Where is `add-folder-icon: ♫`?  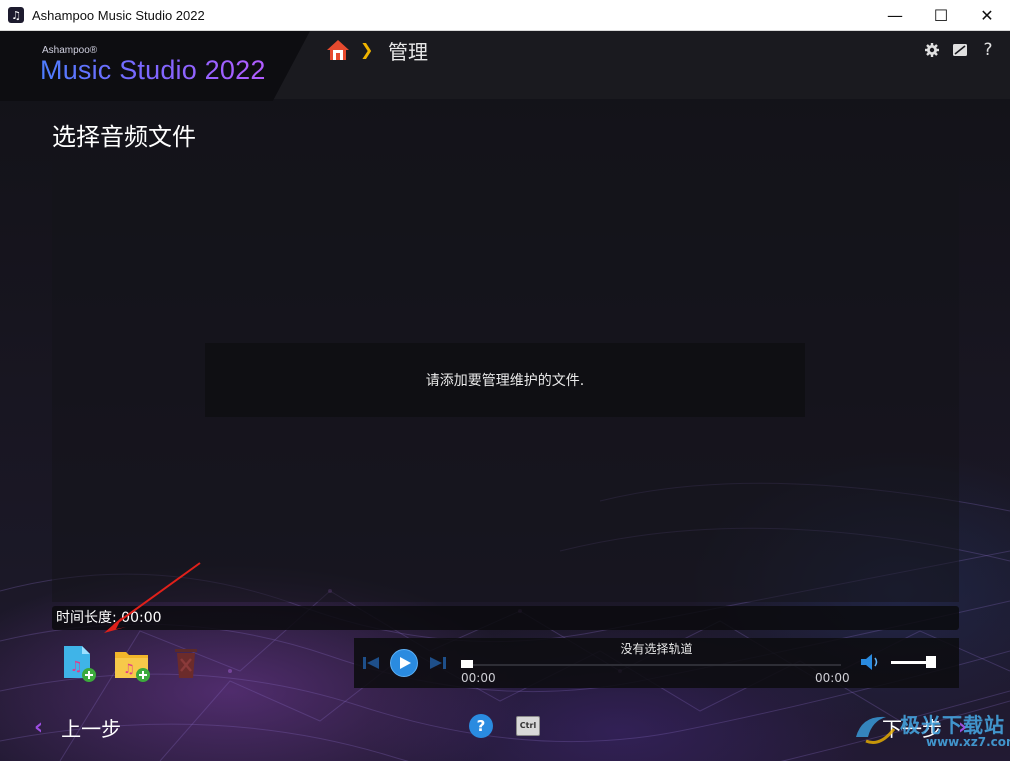 add-folder-icon: ♫ is located at coordinates (132, 664).